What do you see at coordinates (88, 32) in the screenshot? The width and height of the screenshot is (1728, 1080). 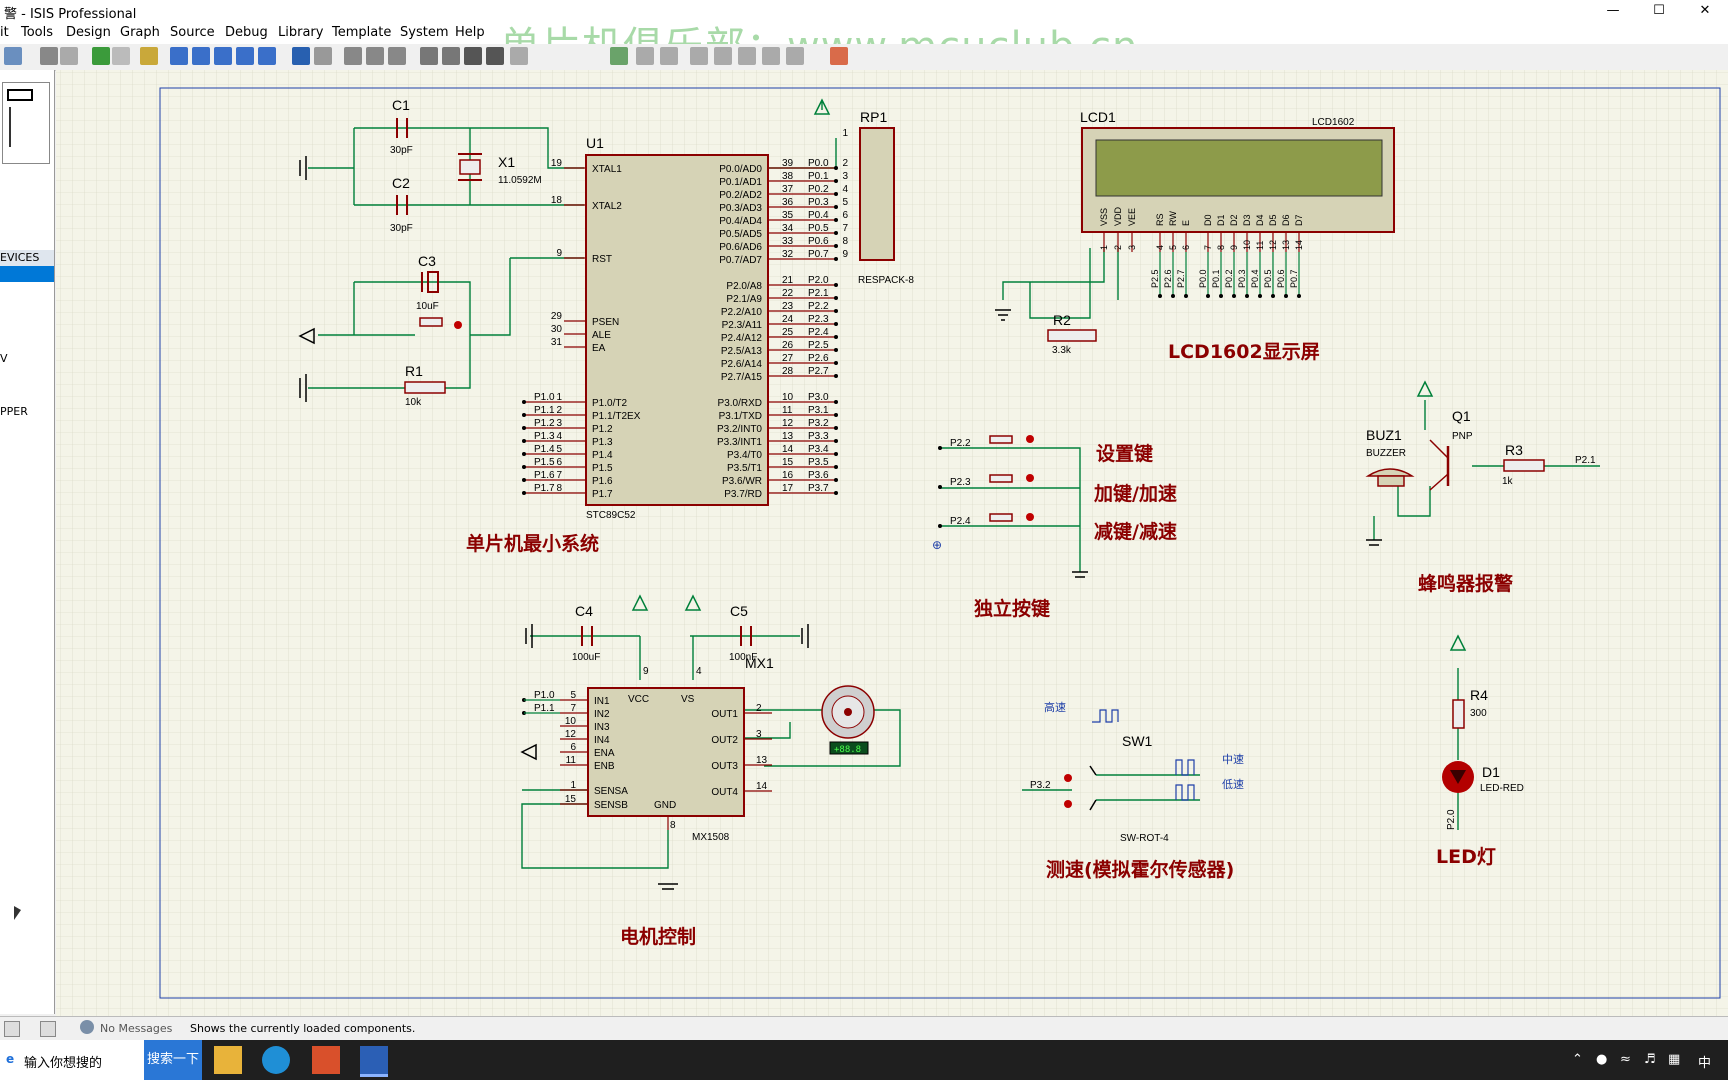 I see `menu-design: Design` at bounding box center [88, 32].